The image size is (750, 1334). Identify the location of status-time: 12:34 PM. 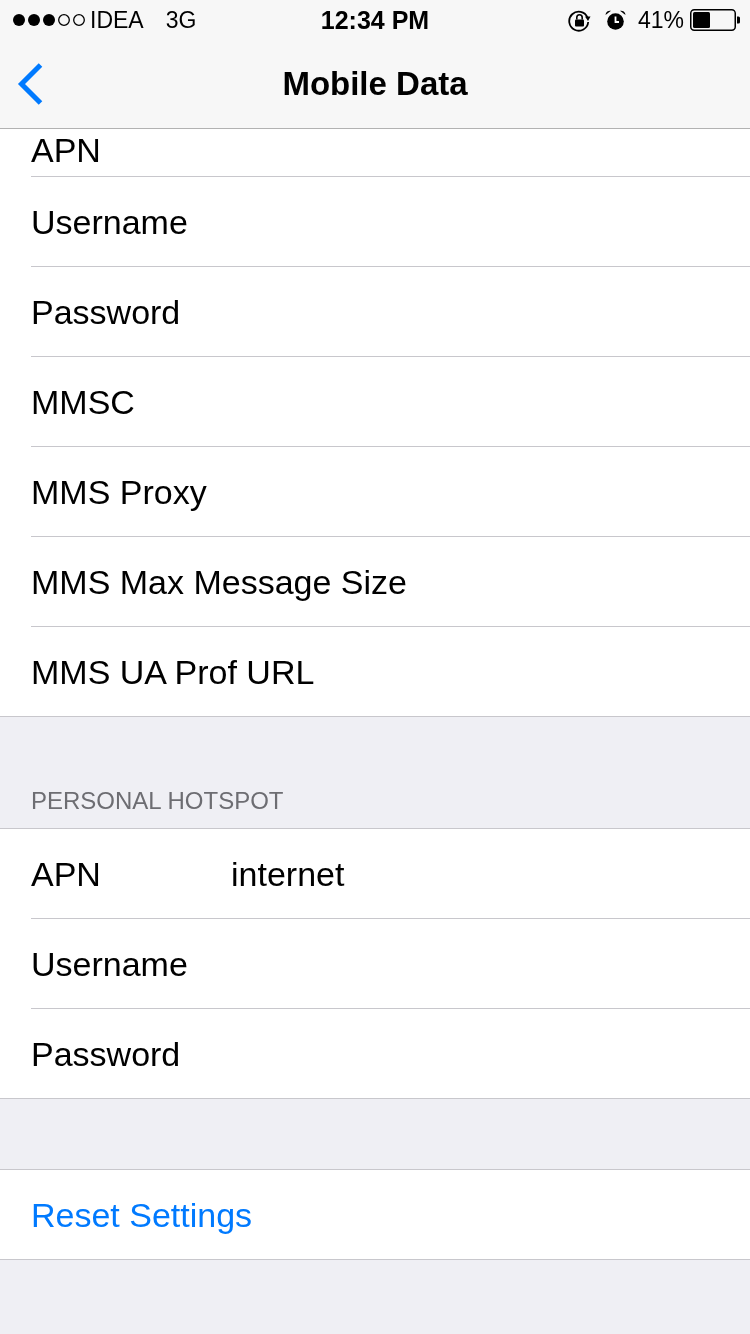
(375, 20).